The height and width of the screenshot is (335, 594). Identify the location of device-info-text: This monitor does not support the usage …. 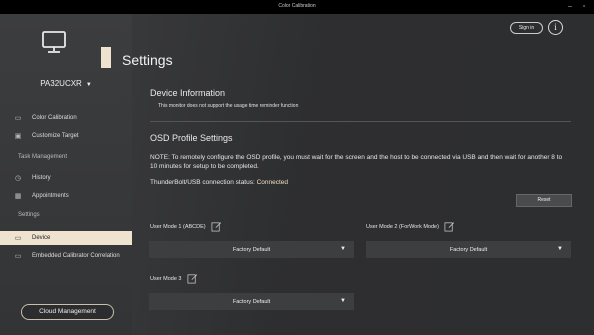
(228, 106).